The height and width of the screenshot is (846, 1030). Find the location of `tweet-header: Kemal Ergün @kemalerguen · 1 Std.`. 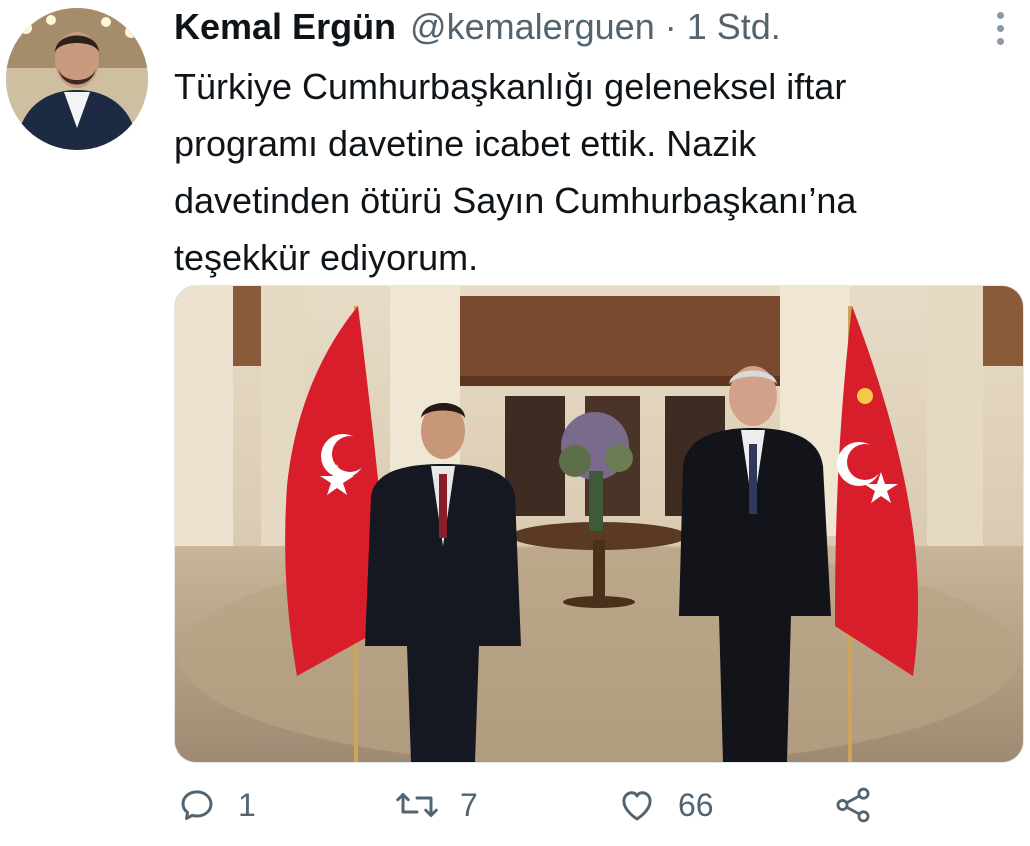

tweet-header: Kemal Ergün @kemalerguen · 1 Std. is located at coordinates (477, 28).